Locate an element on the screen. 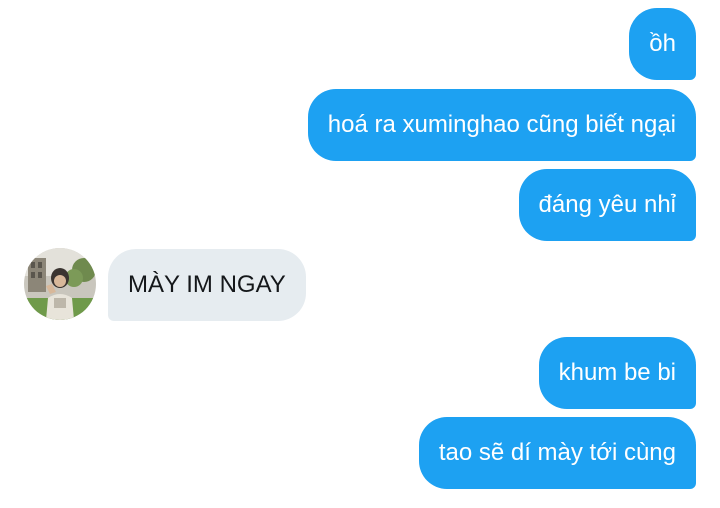 The image size is (720, 508). message-bubble-outgoing: hoá ra xuminghao cũng biết ngại is located at coordinates (501, 125).